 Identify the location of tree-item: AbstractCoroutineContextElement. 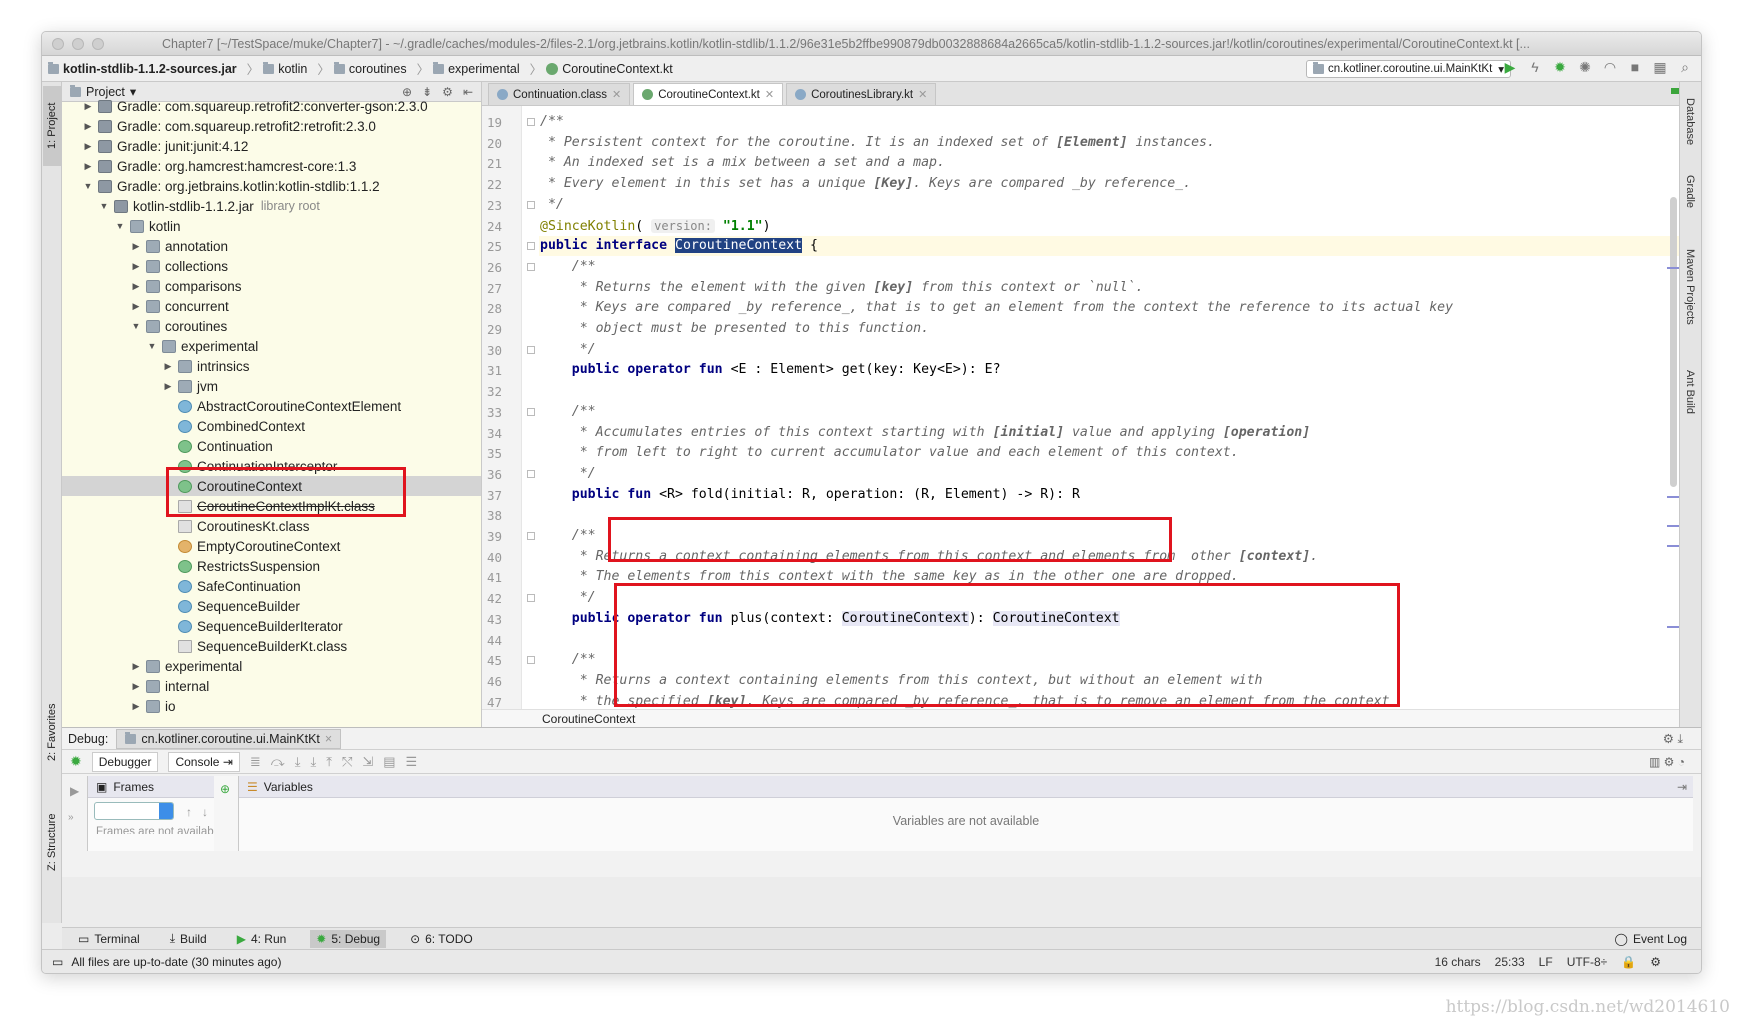
(271, 406).